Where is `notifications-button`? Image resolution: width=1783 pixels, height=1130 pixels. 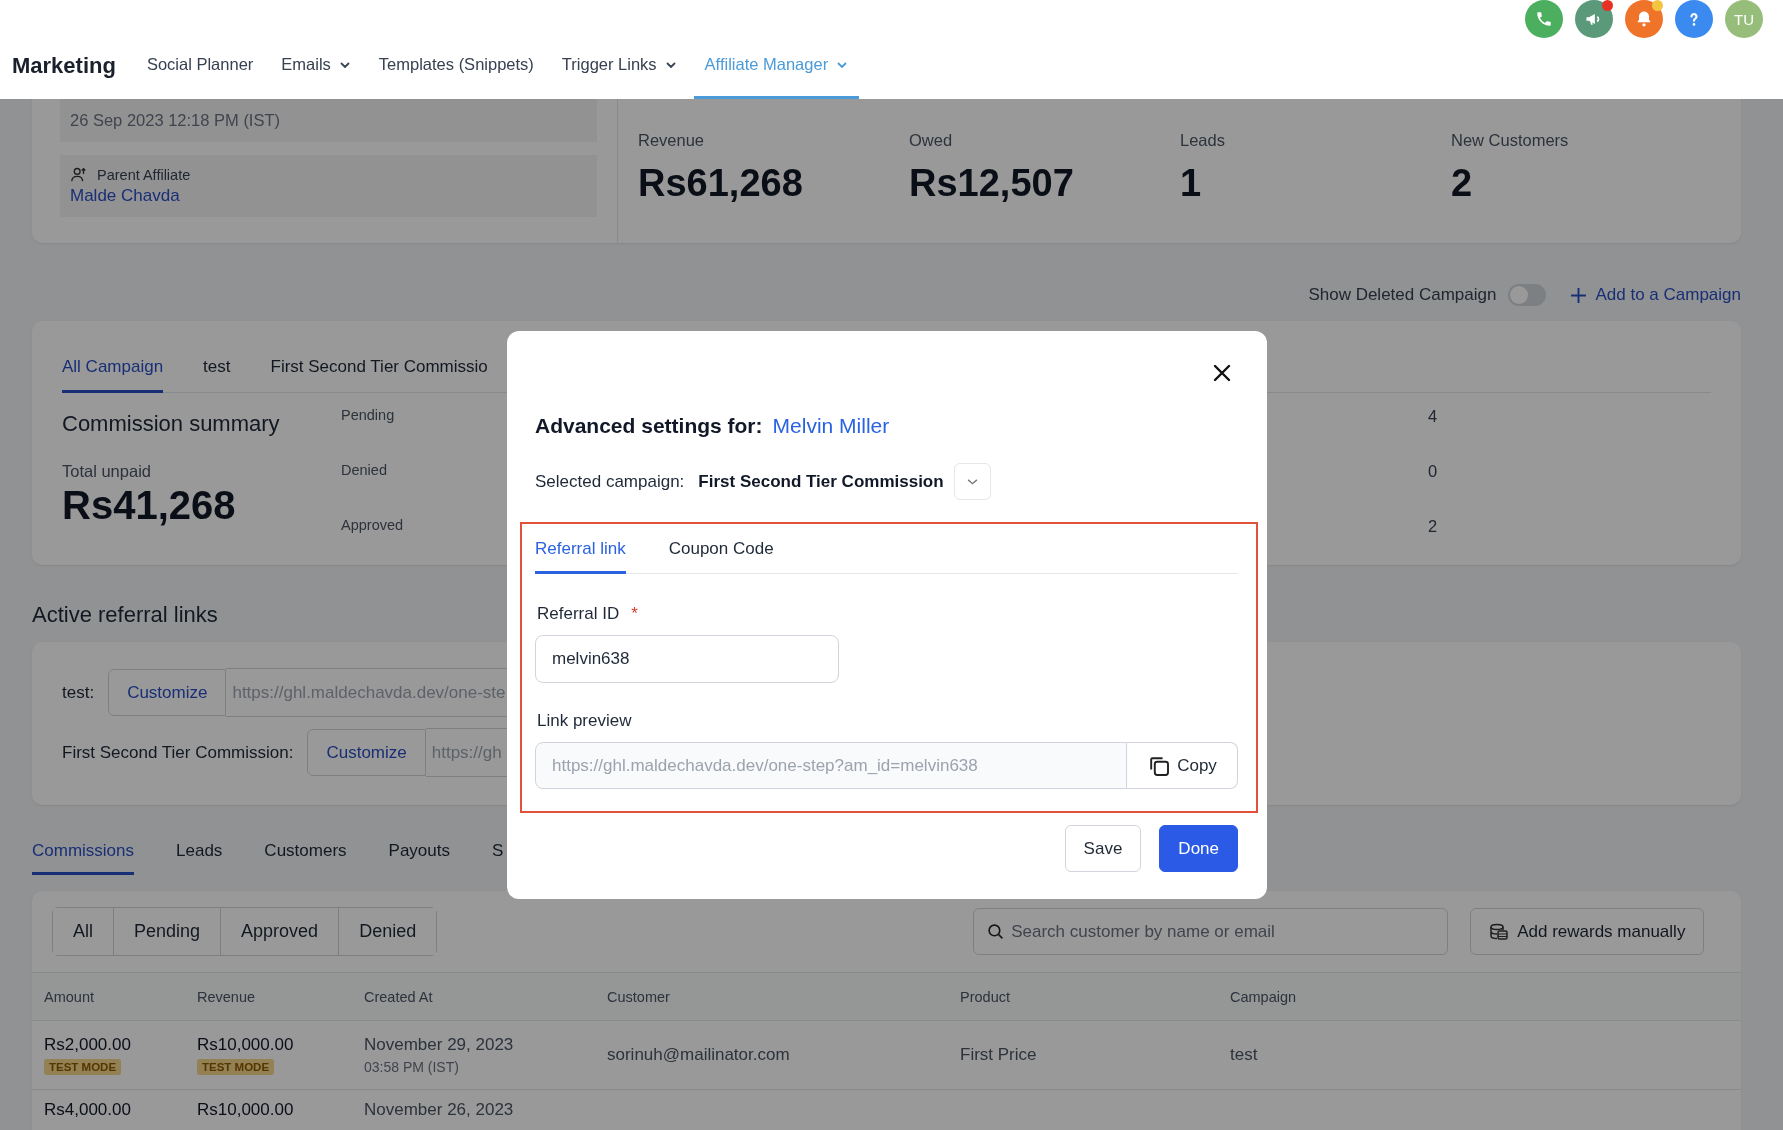 notifications-button is located at coordinates (1644, 19).